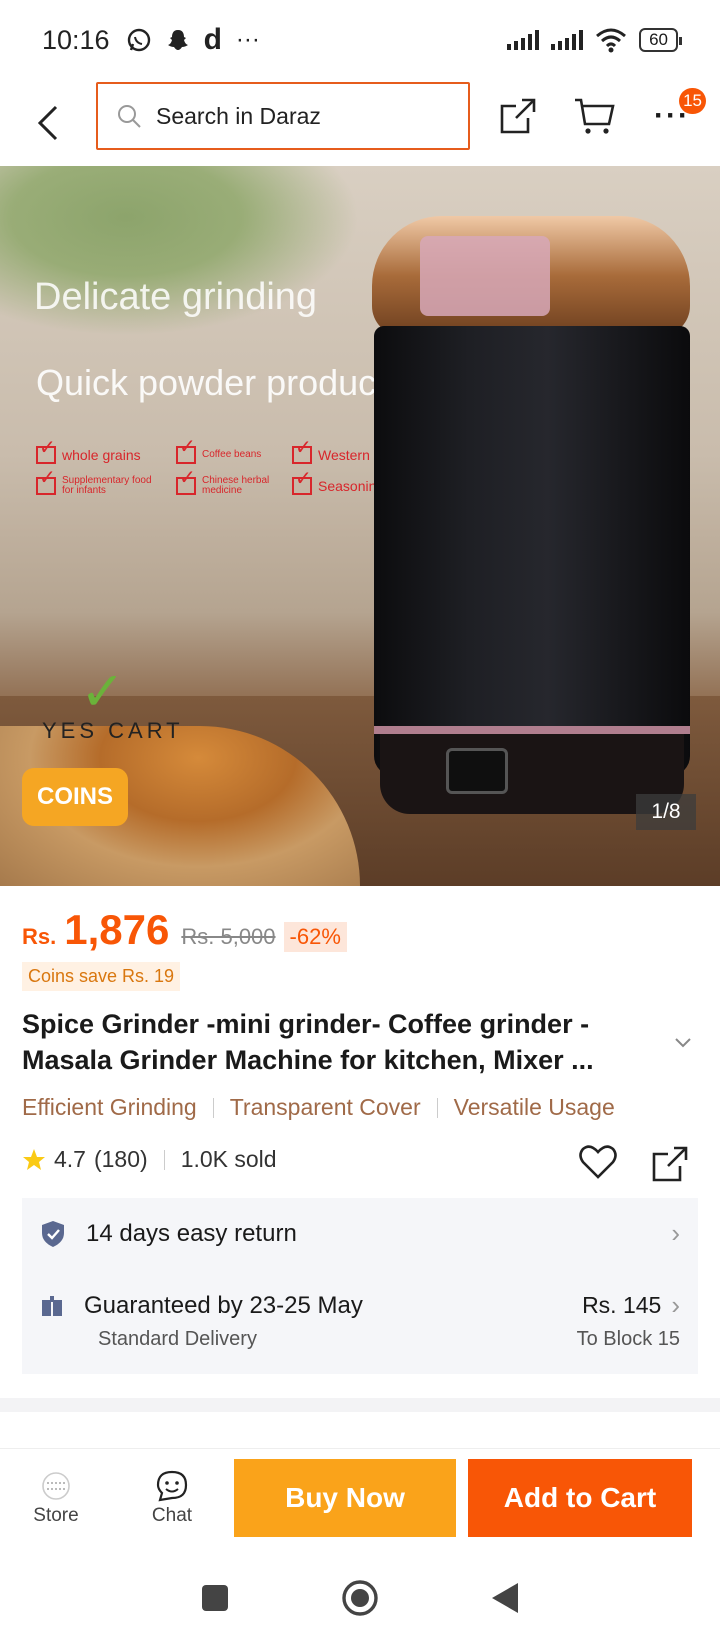  I want to click on chat-icon, so click(172, 1486).